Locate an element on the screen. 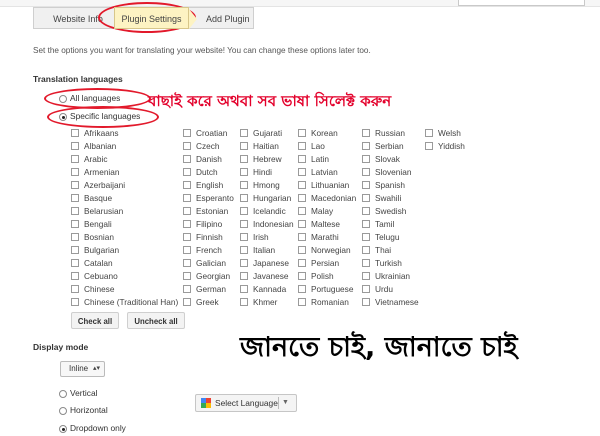 Image resolution: width=600 pixels, height=436 pixels. language-label: Finnish is located at coordinates (209, 237).